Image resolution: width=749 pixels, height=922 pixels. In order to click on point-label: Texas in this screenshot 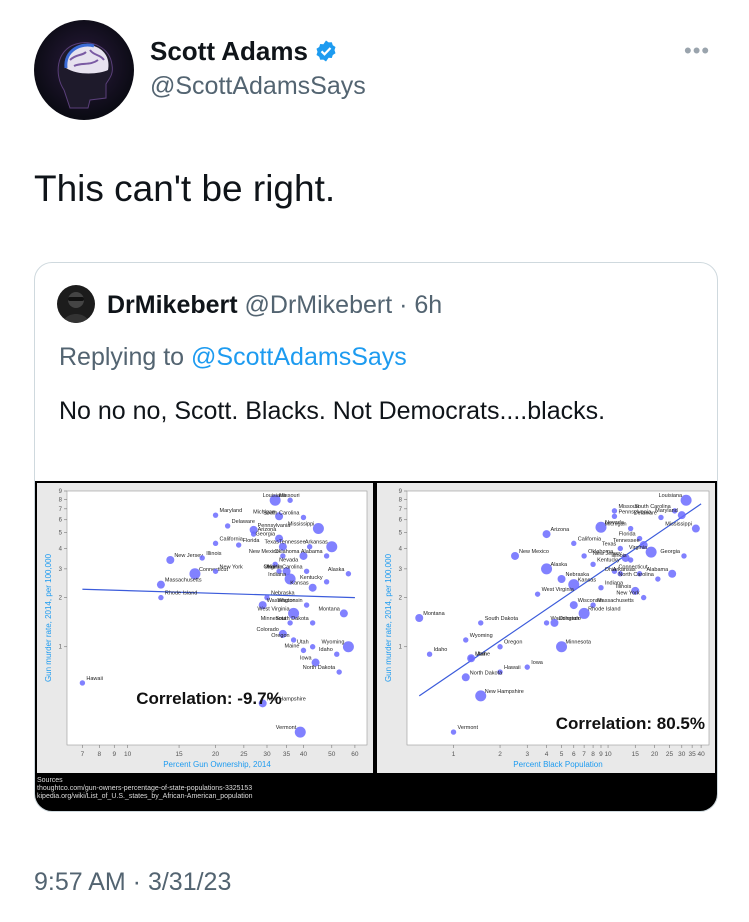, I will do `click(271, 543)`.